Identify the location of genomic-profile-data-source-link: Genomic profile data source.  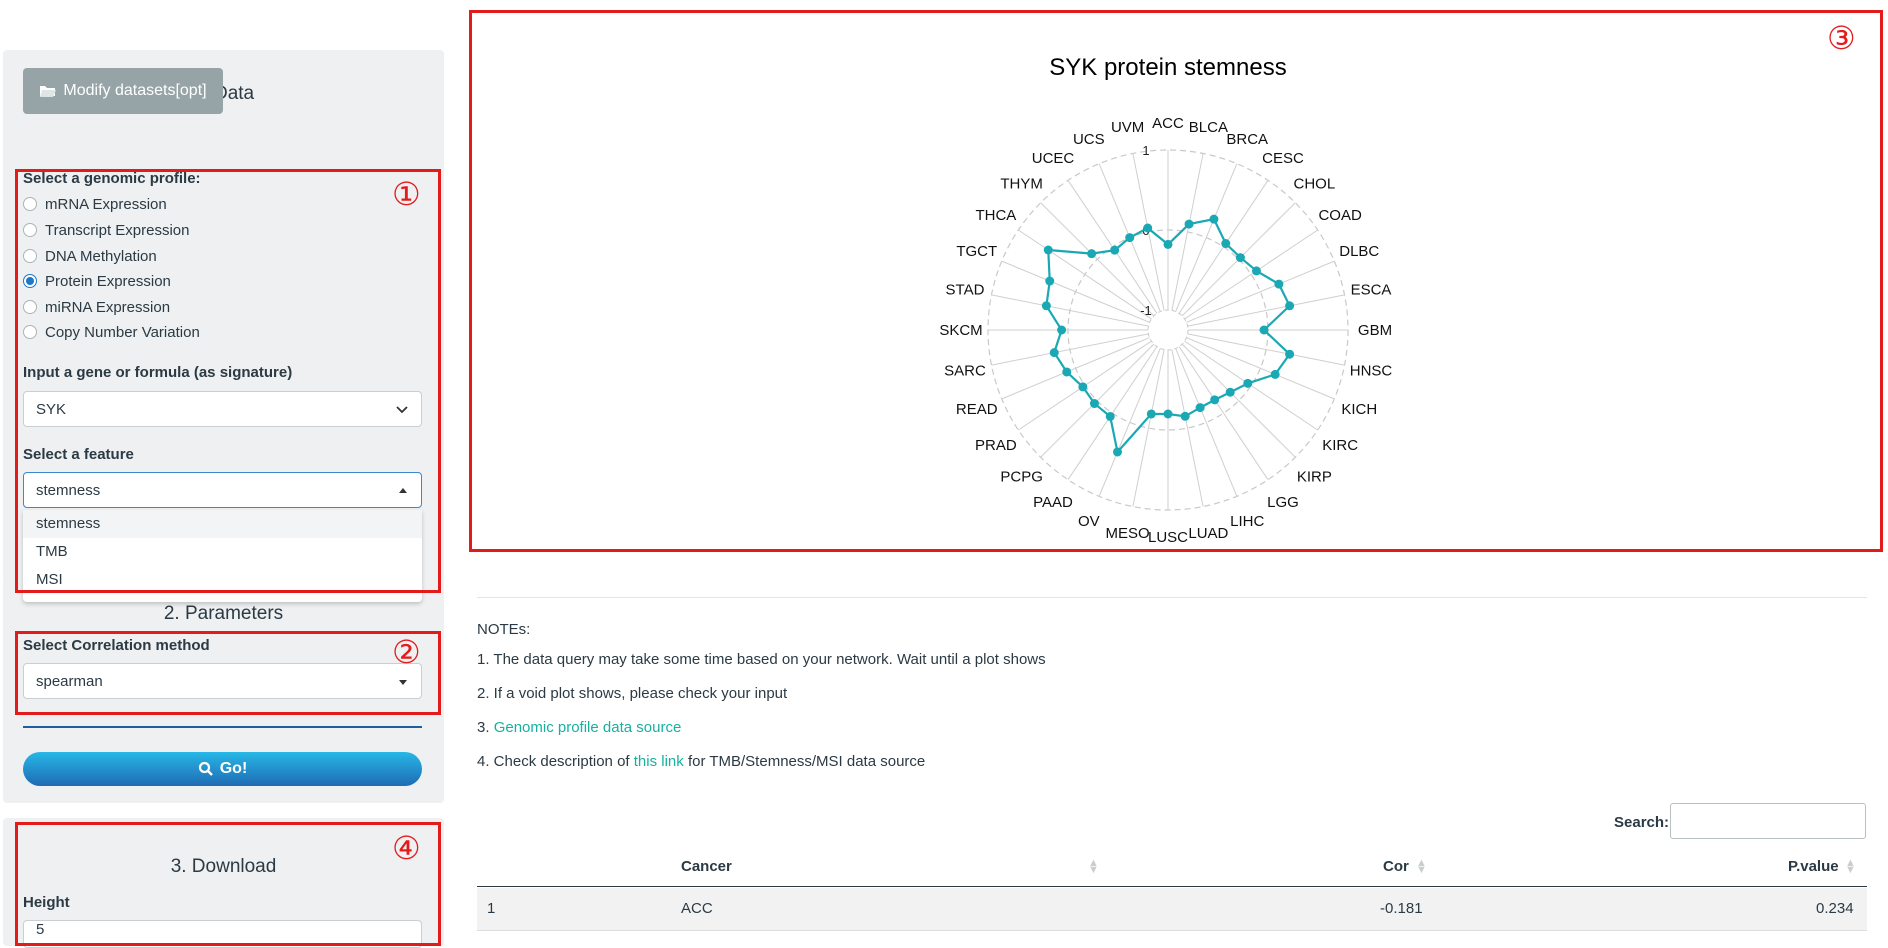
(588, 727).